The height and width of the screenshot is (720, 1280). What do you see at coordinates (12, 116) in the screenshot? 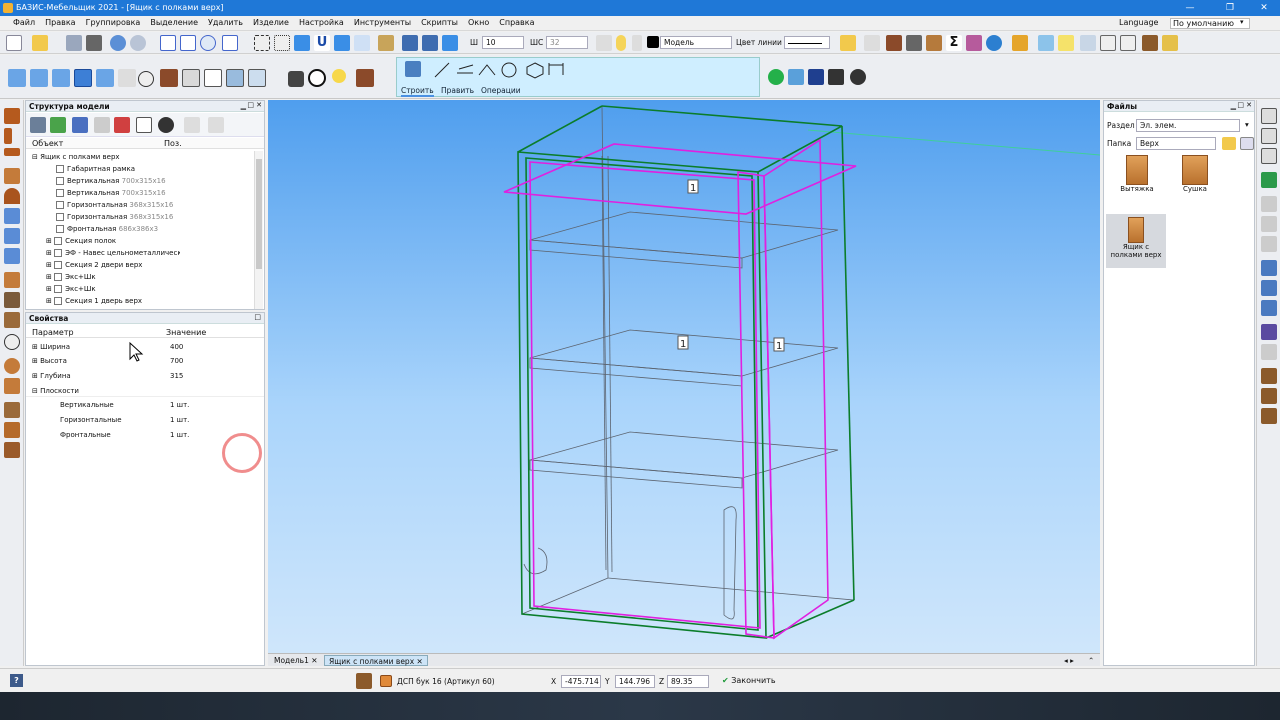
I see `panel-horizontal-icon` at bounding box center [12, 116].